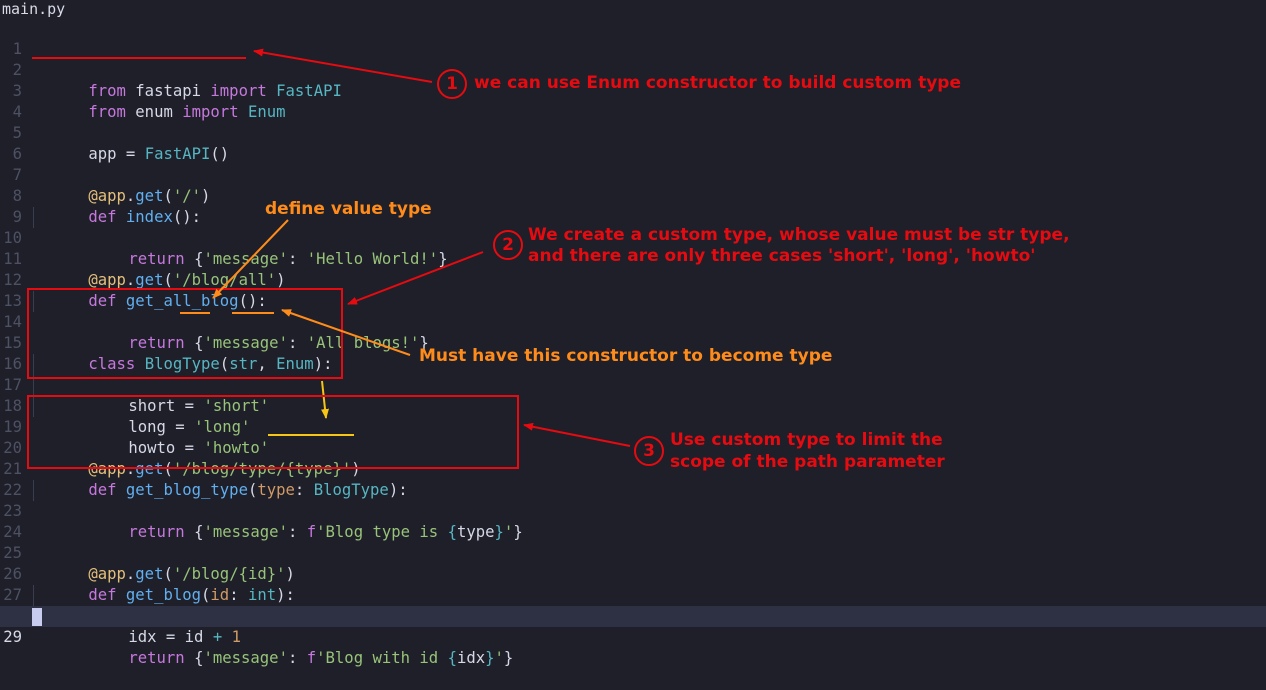  I want to click on code-token: idx, so click(471, 658).